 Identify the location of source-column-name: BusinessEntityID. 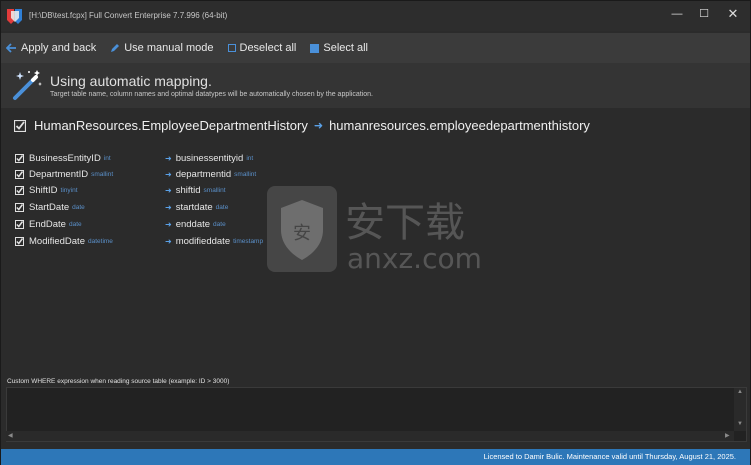
(65, 158).